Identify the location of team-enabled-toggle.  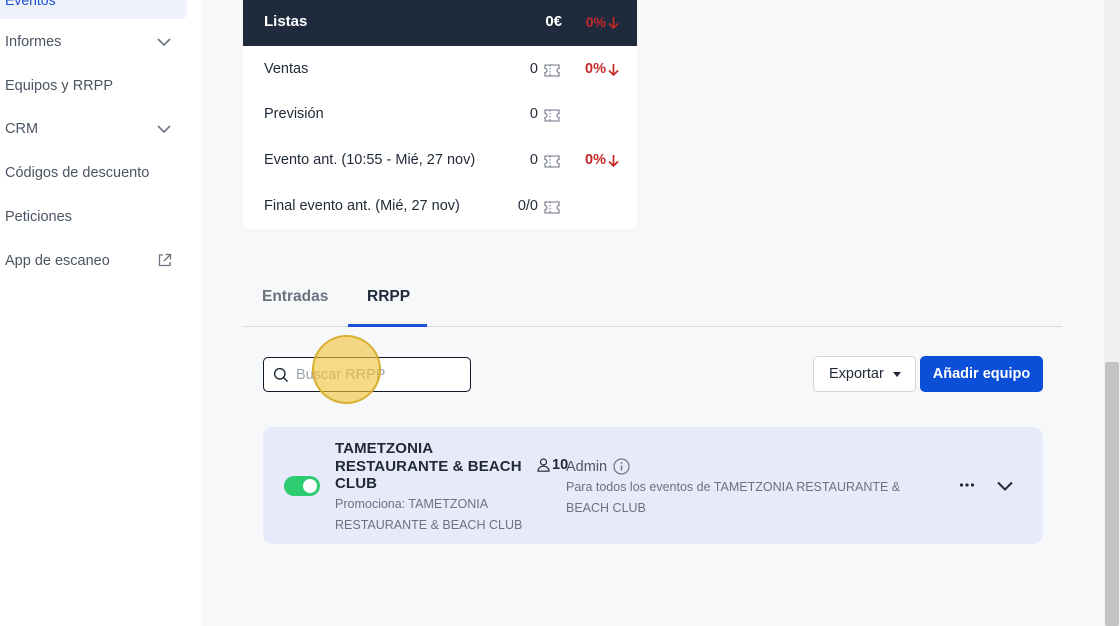
(302, 486).